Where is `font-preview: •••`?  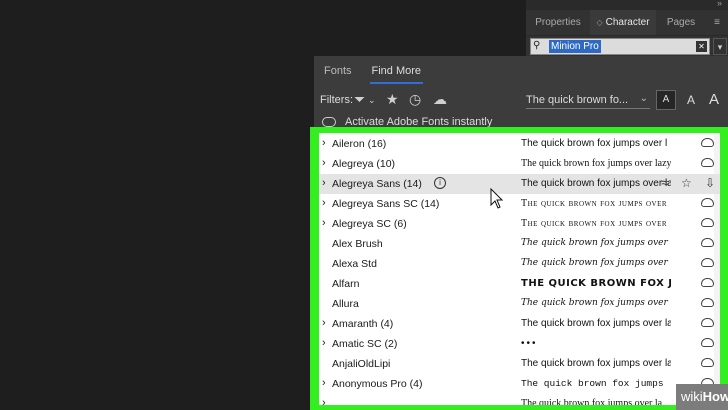
font-preview: ••• is located at coordinates (529, 343).